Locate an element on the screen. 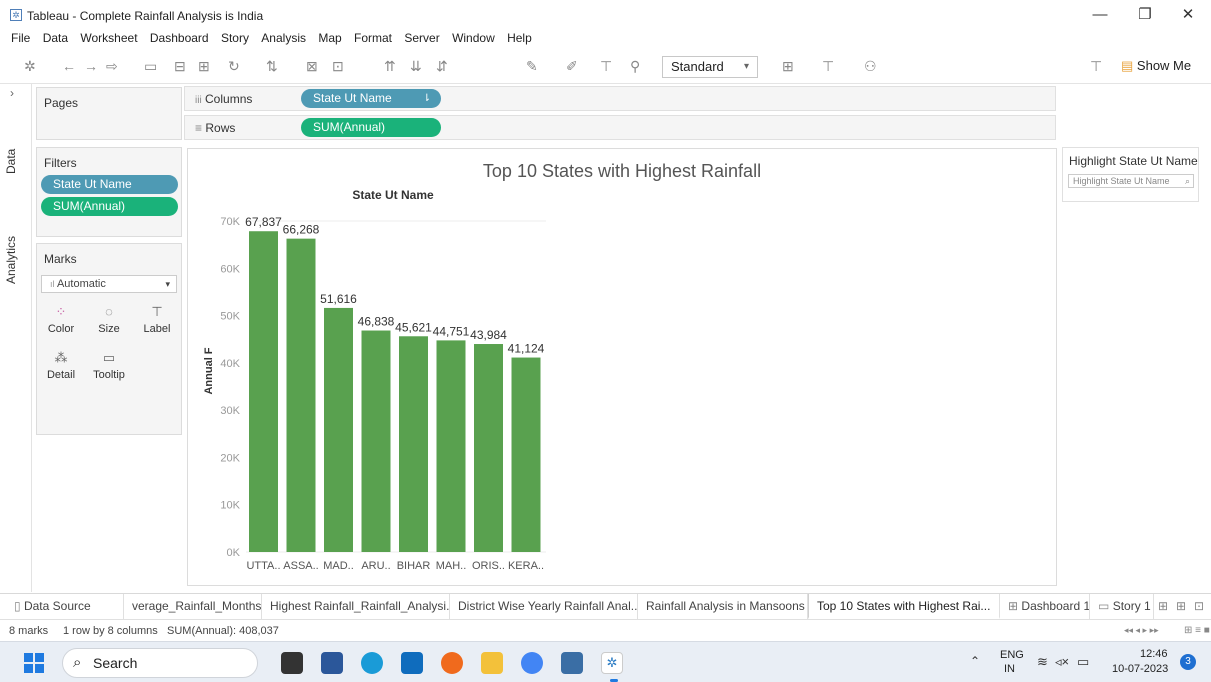 The image size is (1211, 682). battery-icon: ▭ is located at coordinates (1083, 662).